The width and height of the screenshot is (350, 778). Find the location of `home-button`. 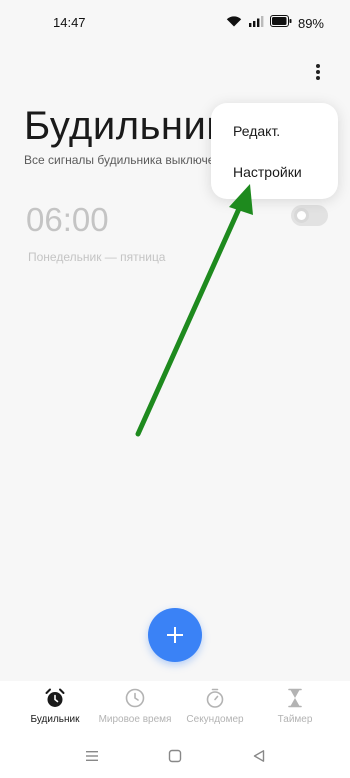

home-button is located at coordinates (175, 756).